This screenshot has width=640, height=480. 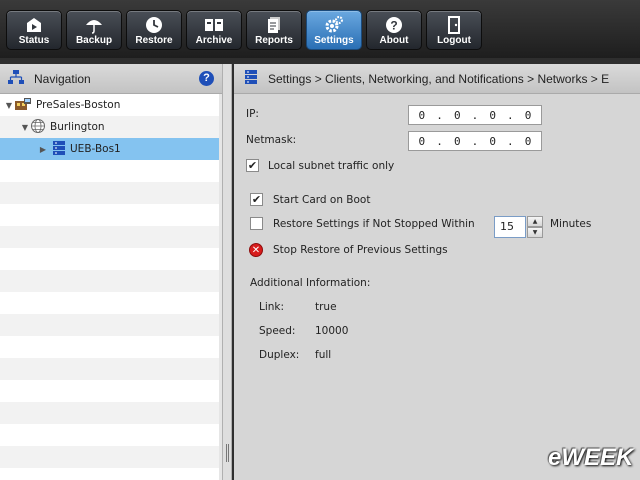 What do you see at coordinates (332, 331) in the screenshot?
I see `speed-value: 10000` at bounding box center [332, 331].